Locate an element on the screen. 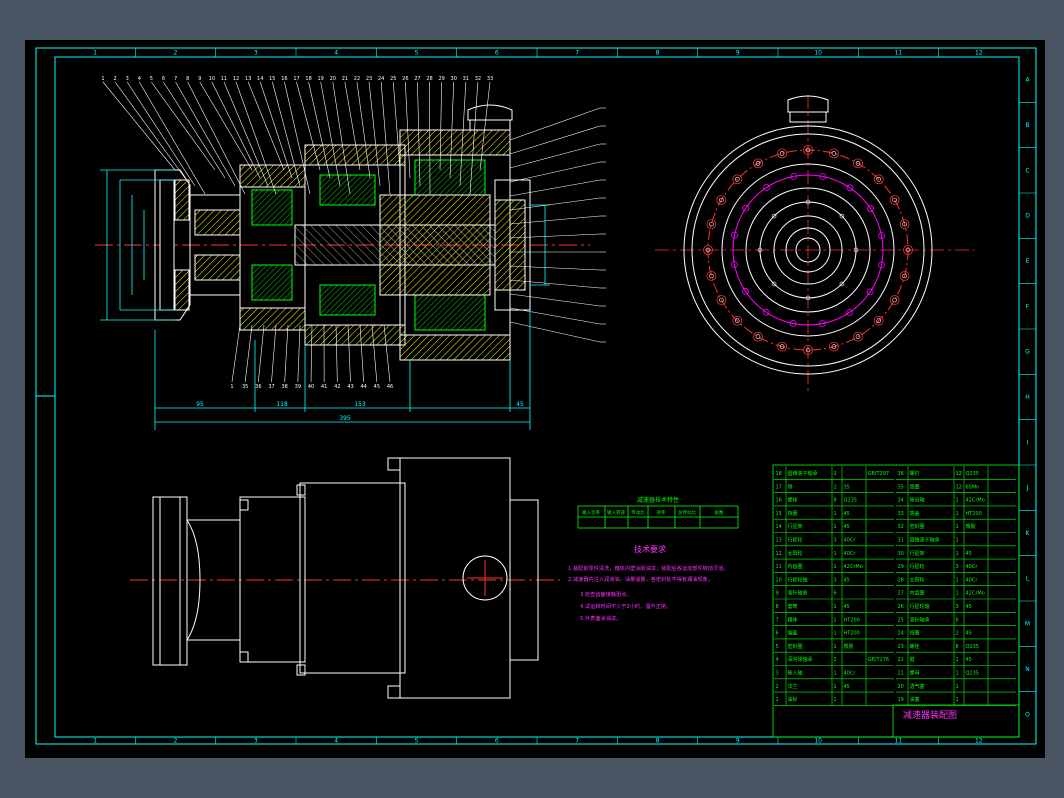  bom-cell: 滚针轴承 is located at coordinates (798, 593).